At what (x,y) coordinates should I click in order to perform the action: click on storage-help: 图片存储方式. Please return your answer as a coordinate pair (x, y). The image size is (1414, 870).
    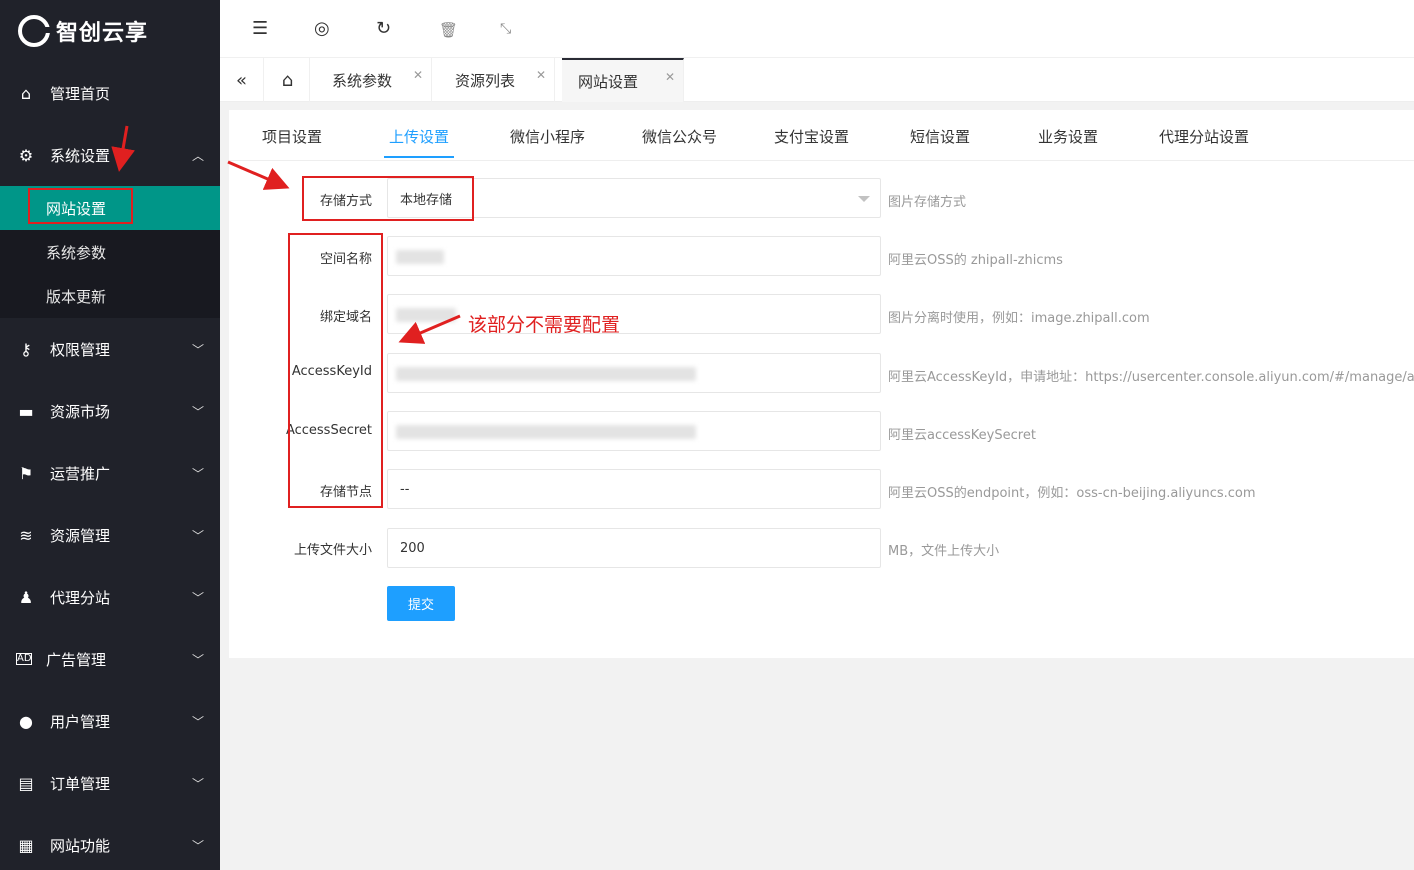
    Looking at the image, I should click on (927, 202).